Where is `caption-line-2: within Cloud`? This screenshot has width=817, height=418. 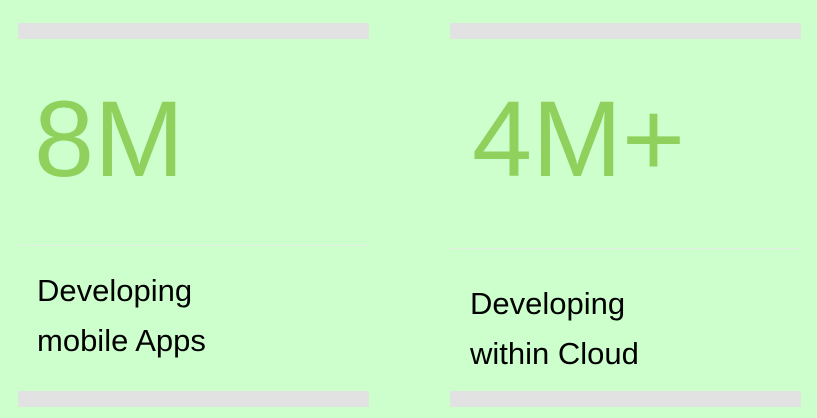 caption-line-2: within Cloud is located at coordinates (554, 353).